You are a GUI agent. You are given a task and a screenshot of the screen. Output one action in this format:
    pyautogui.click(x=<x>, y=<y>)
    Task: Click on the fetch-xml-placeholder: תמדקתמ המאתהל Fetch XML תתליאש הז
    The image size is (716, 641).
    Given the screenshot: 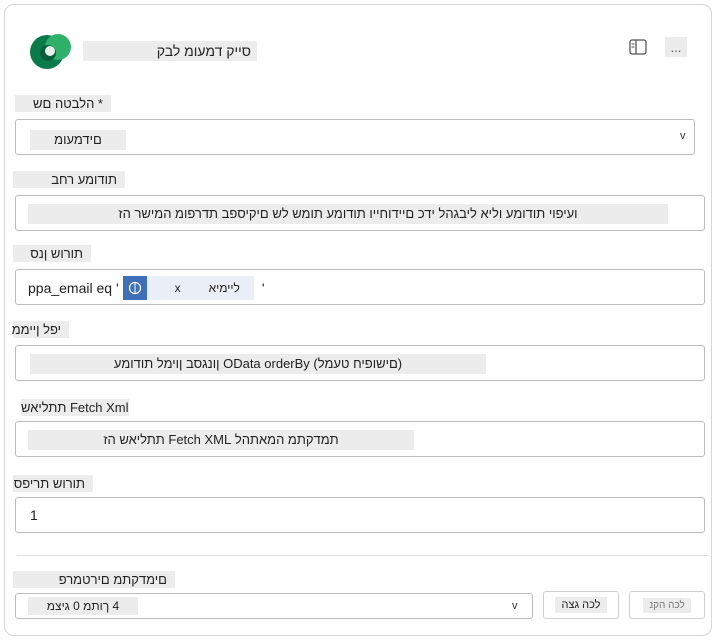 What is the action you would take?
    pyautogui.click(x=221, y=440)
    